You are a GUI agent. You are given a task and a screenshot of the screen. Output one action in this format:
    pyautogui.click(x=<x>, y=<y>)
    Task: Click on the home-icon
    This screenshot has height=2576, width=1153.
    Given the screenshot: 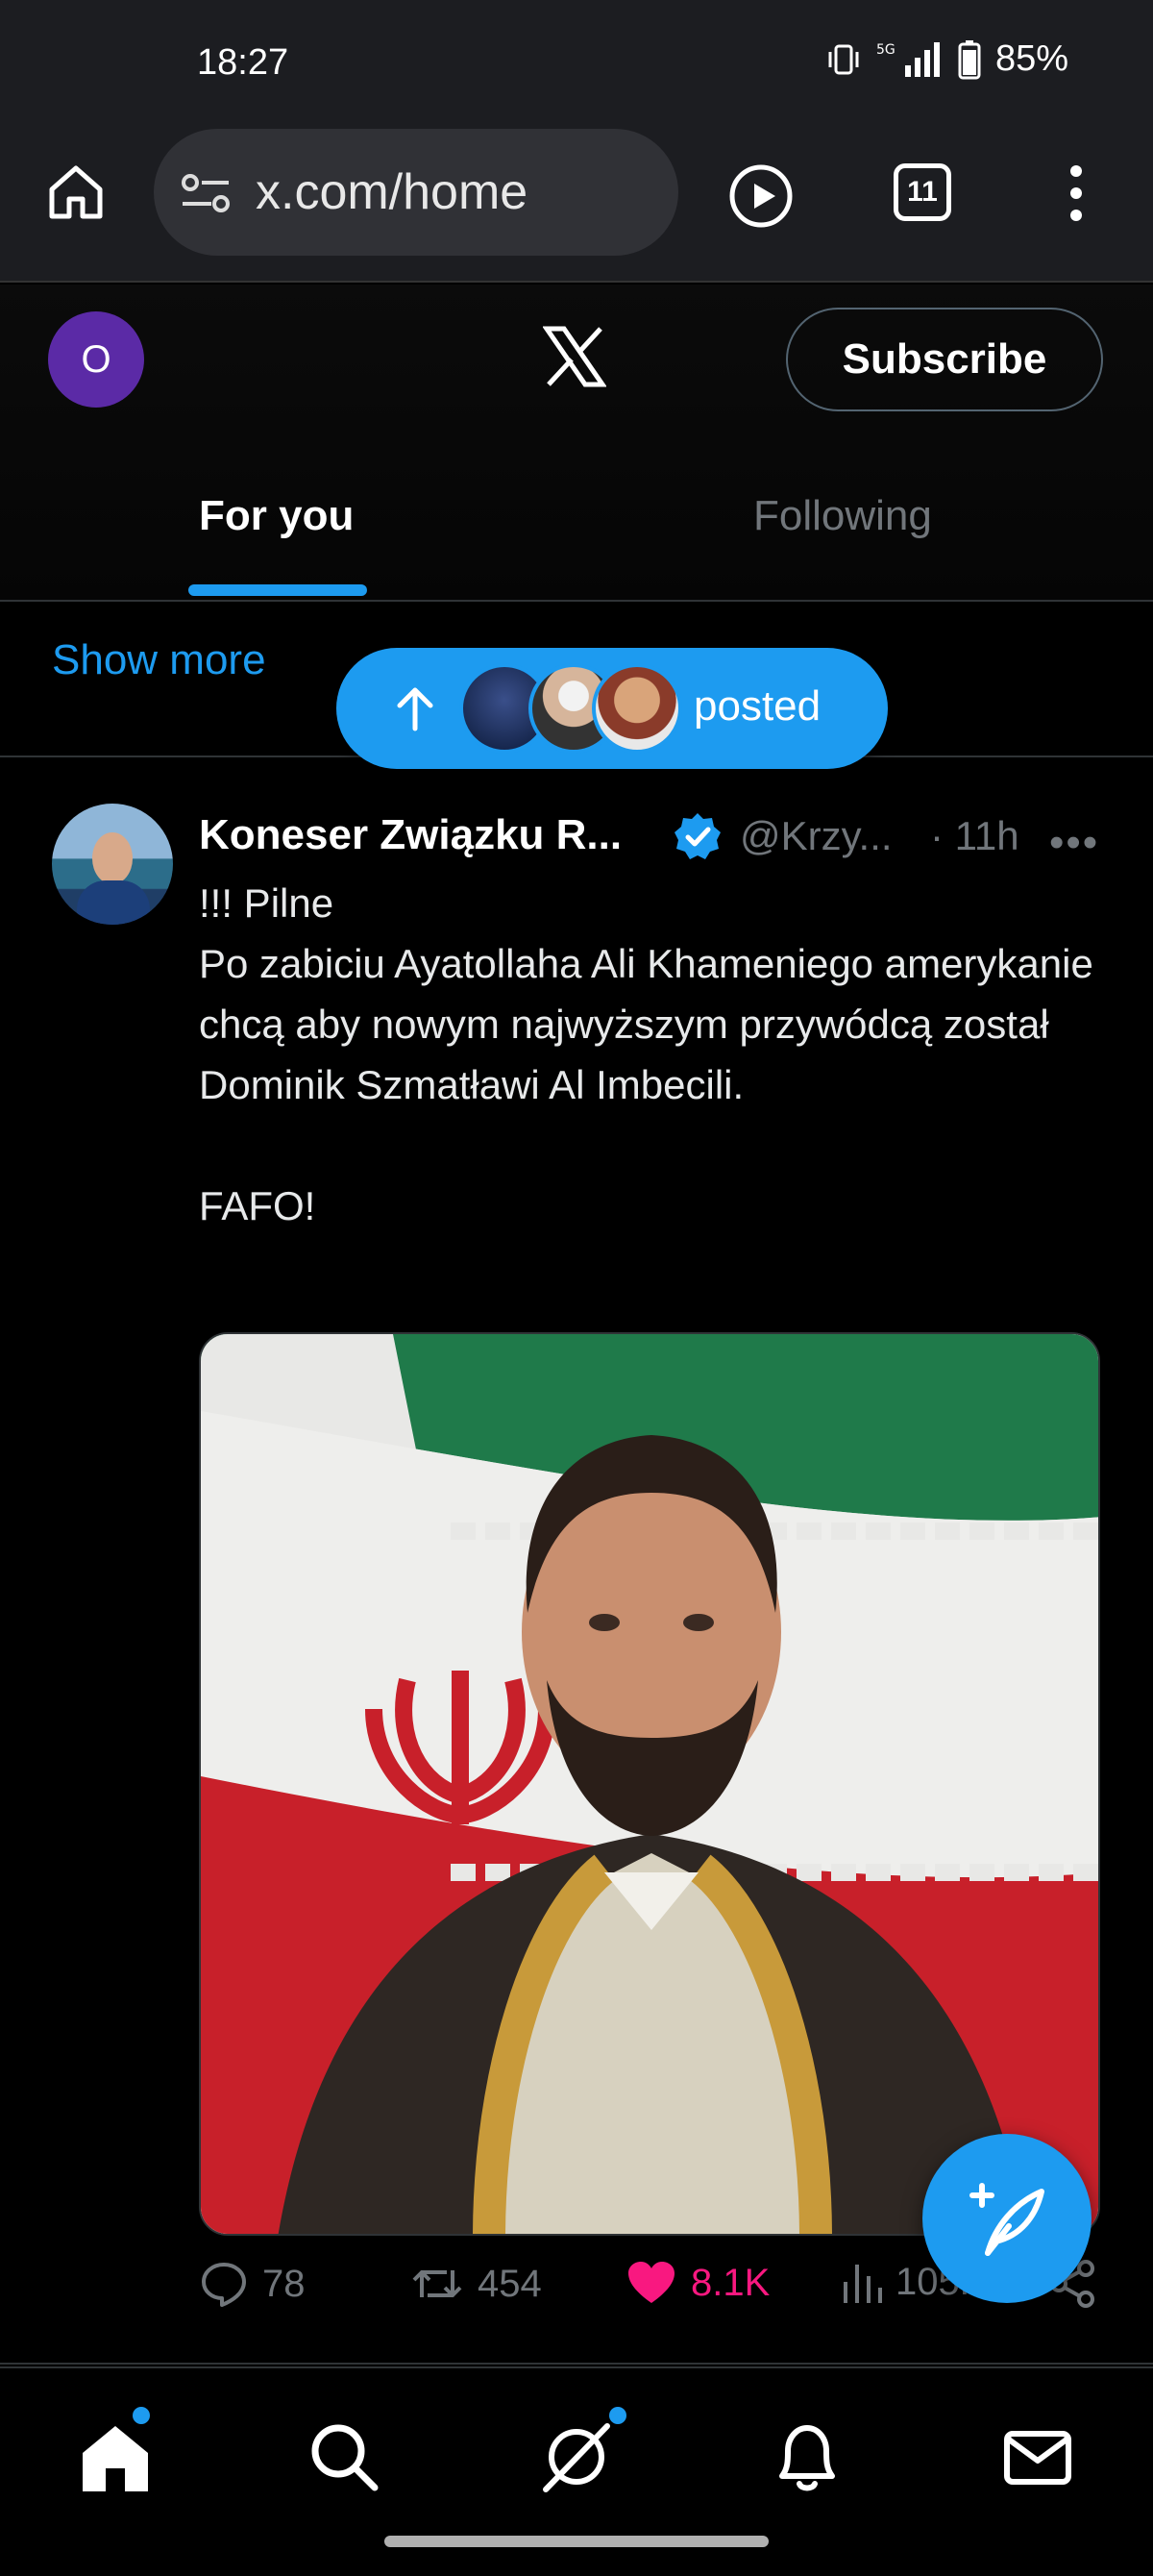 What is the action you would take?
    pyautogui.click(x=116, y=2459)
    